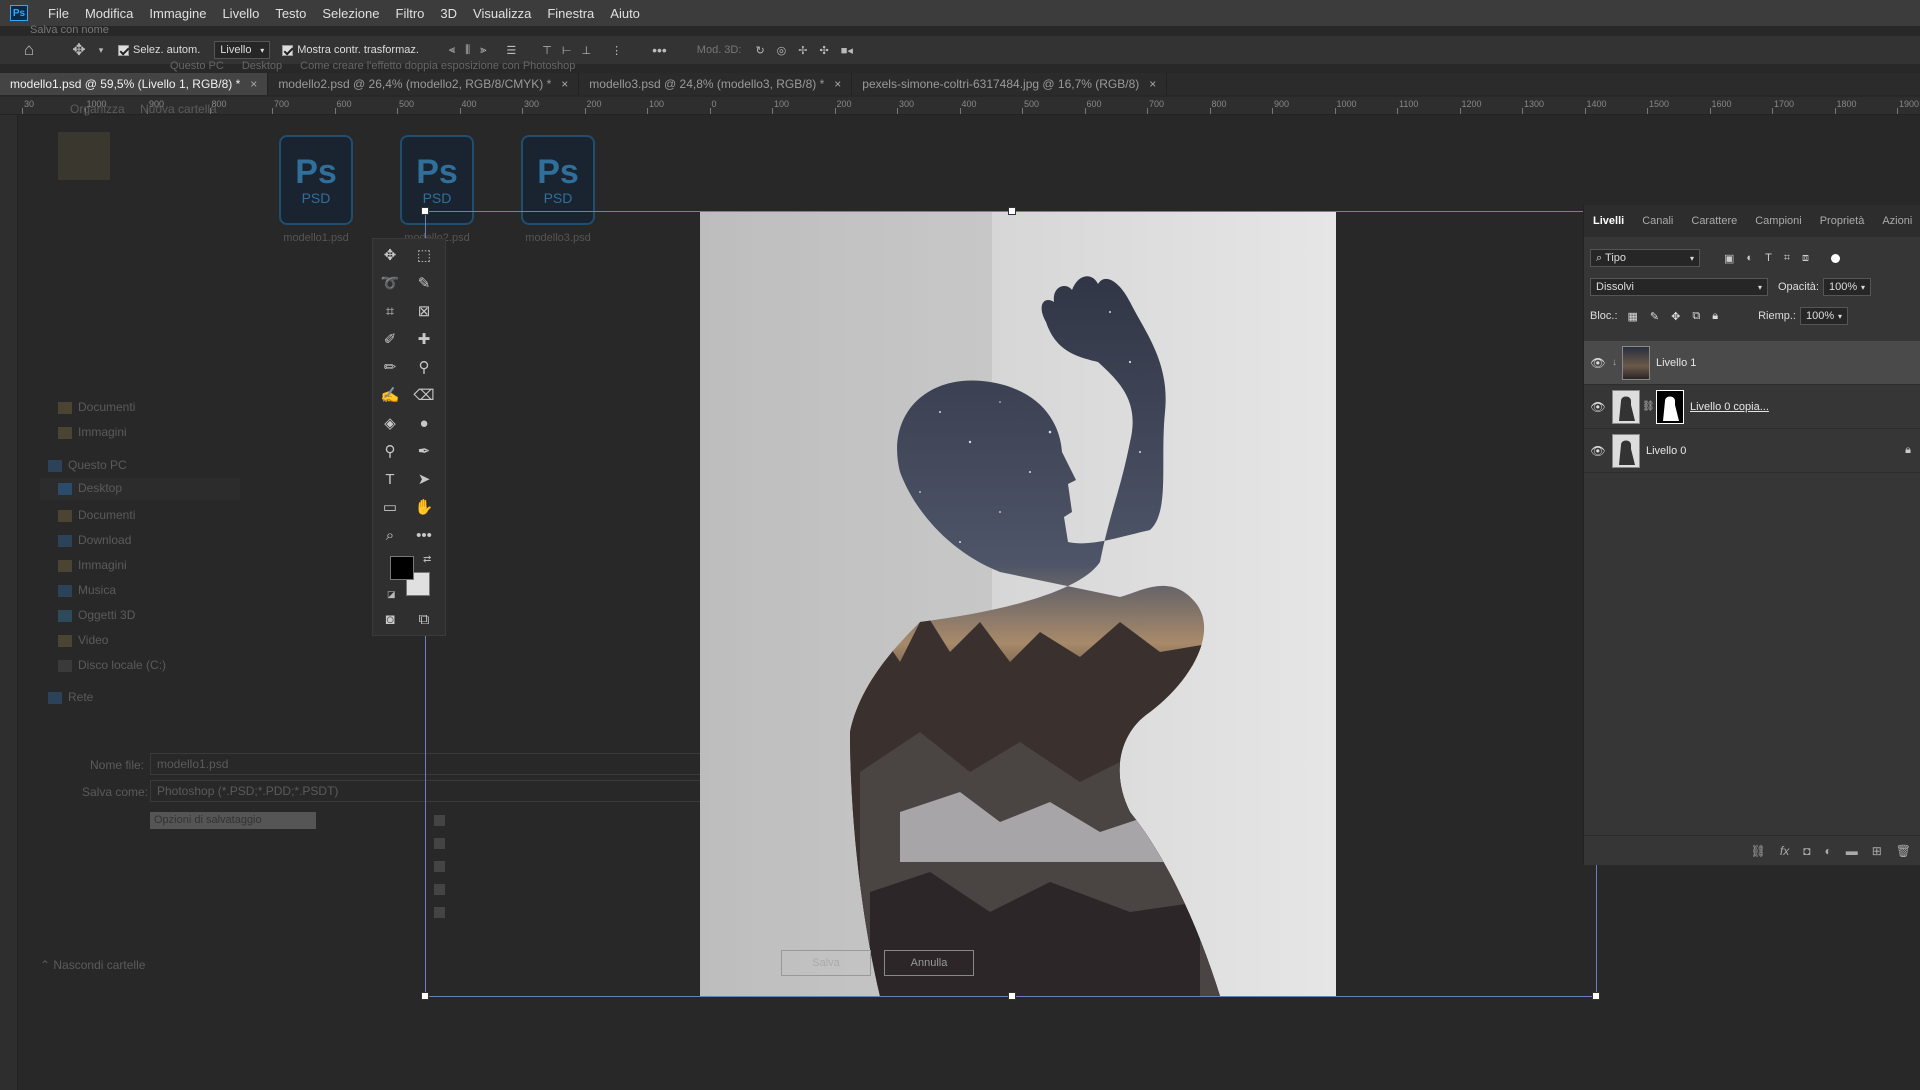  I want to click on layer-filter-dropdown: ⌕ Tipo ▾, so click(1645, 258).